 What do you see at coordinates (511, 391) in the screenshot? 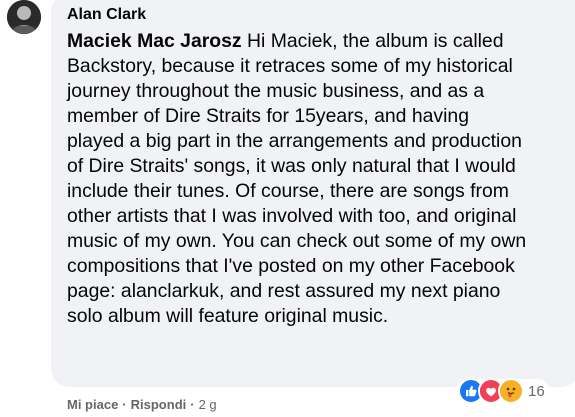
I see `care-icon` at bounding box center [511, 391].